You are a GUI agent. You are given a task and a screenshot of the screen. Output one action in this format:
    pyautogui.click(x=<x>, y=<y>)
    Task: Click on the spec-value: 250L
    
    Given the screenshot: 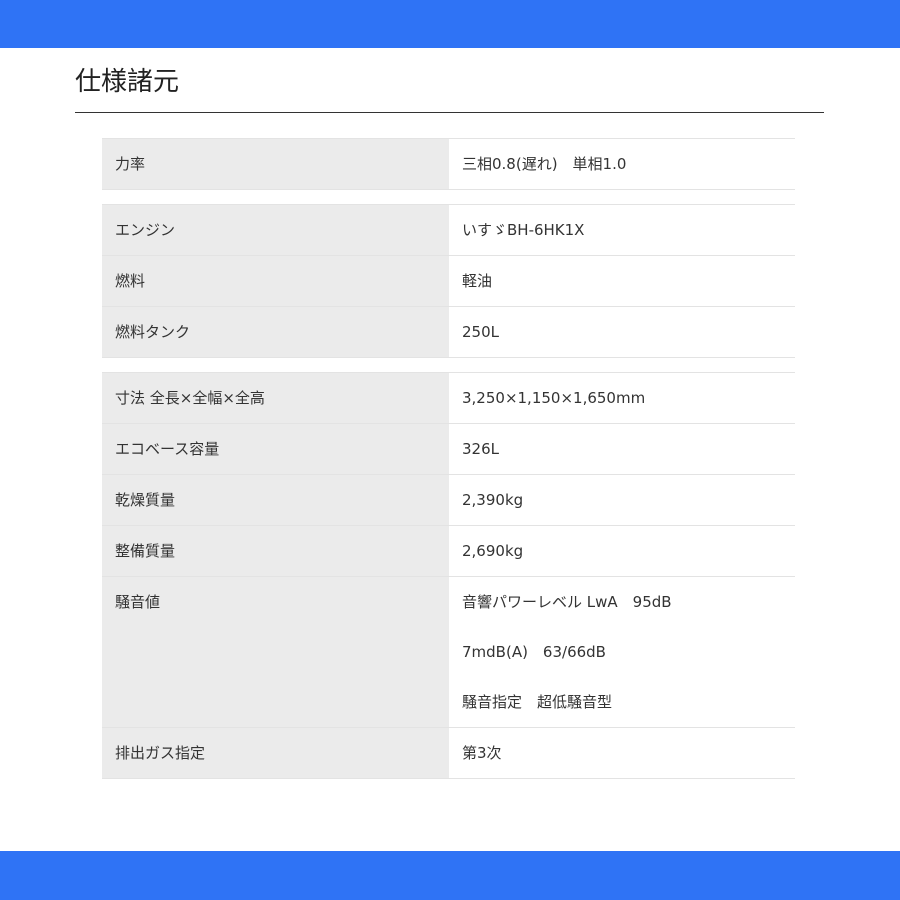 What is the action you would take?
    pyautogui.click(x=622, y=332)
    